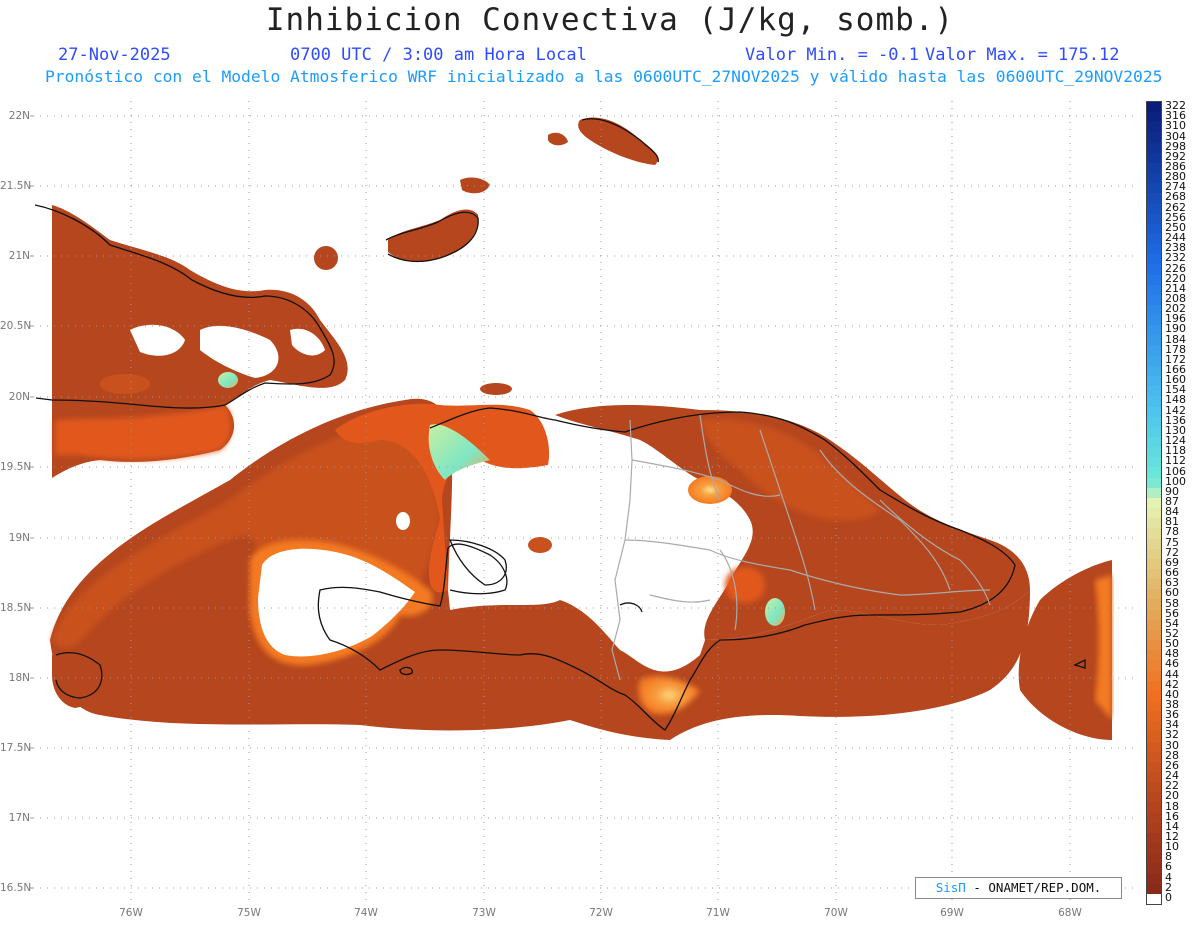 Image resolution: width=1200 pixels, height=927 pixels. Describe the element at coordinates (366, 913) in the screenshot. I see `lon-label-74w: 74W` at that location.